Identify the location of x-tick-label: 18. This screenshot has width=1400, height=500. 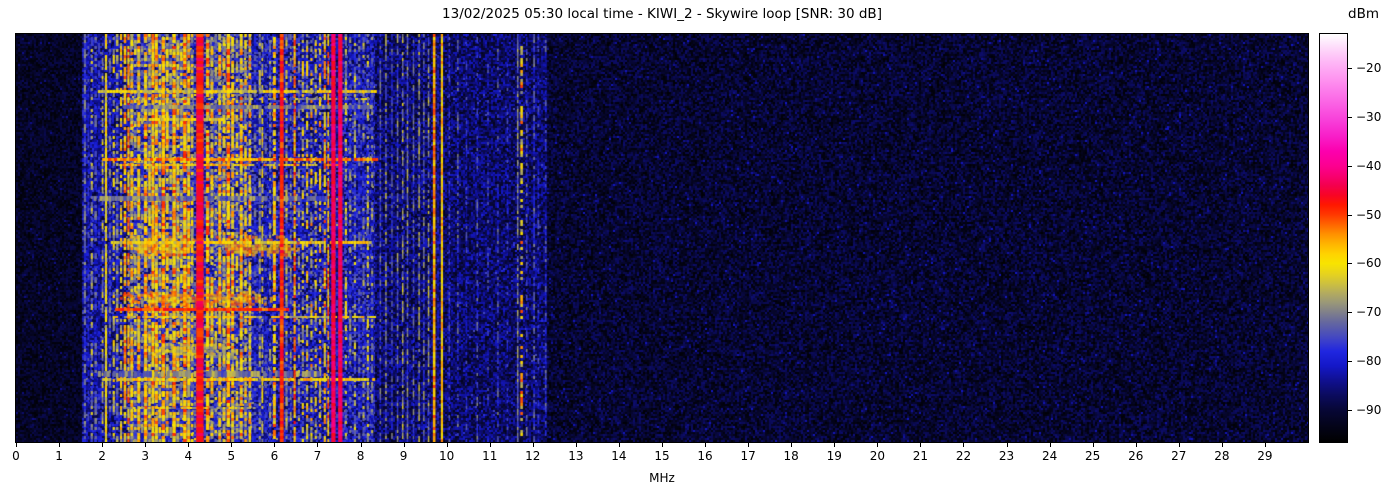
(791, 456).